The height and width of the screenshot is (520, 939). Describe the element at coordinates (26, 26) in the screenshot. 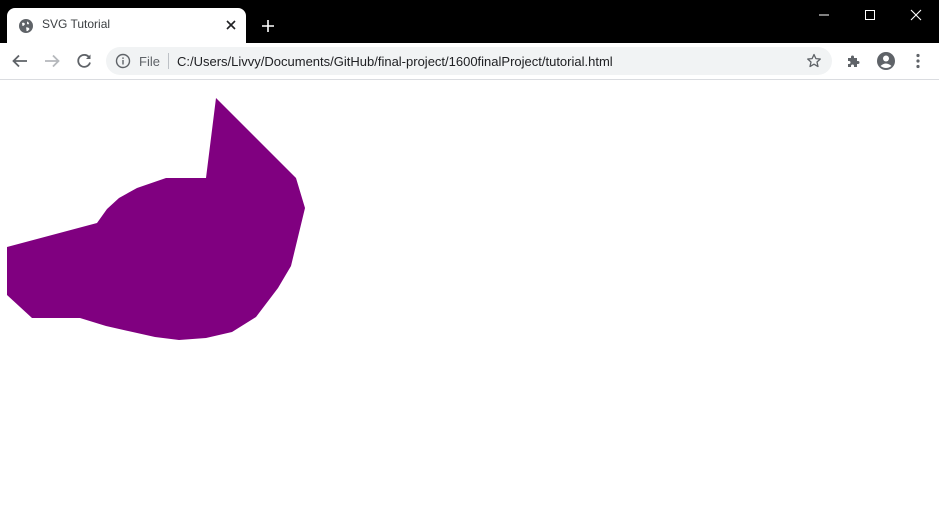

I see `globe-icon` at that location.